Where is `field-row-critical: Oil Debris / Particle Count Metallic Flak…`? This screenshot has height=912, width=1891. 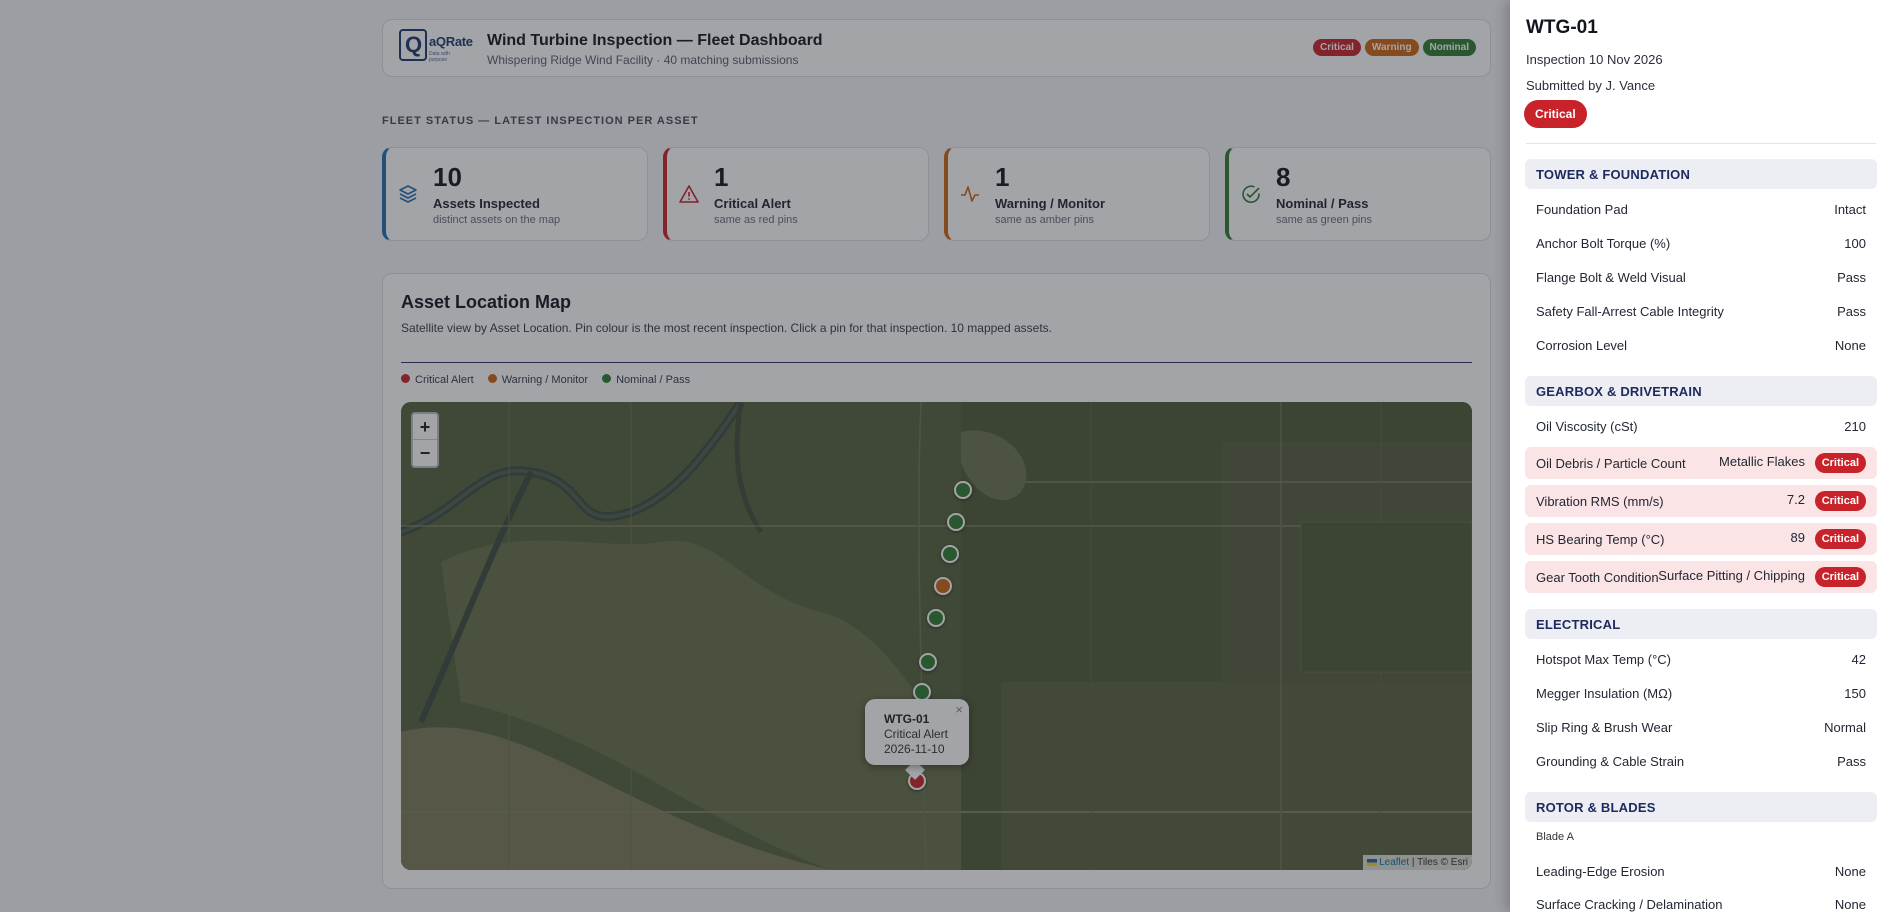
field-row-critical: Oil Debris / Particle Count Metallic Flak… is located at coordinates (1701, 463).